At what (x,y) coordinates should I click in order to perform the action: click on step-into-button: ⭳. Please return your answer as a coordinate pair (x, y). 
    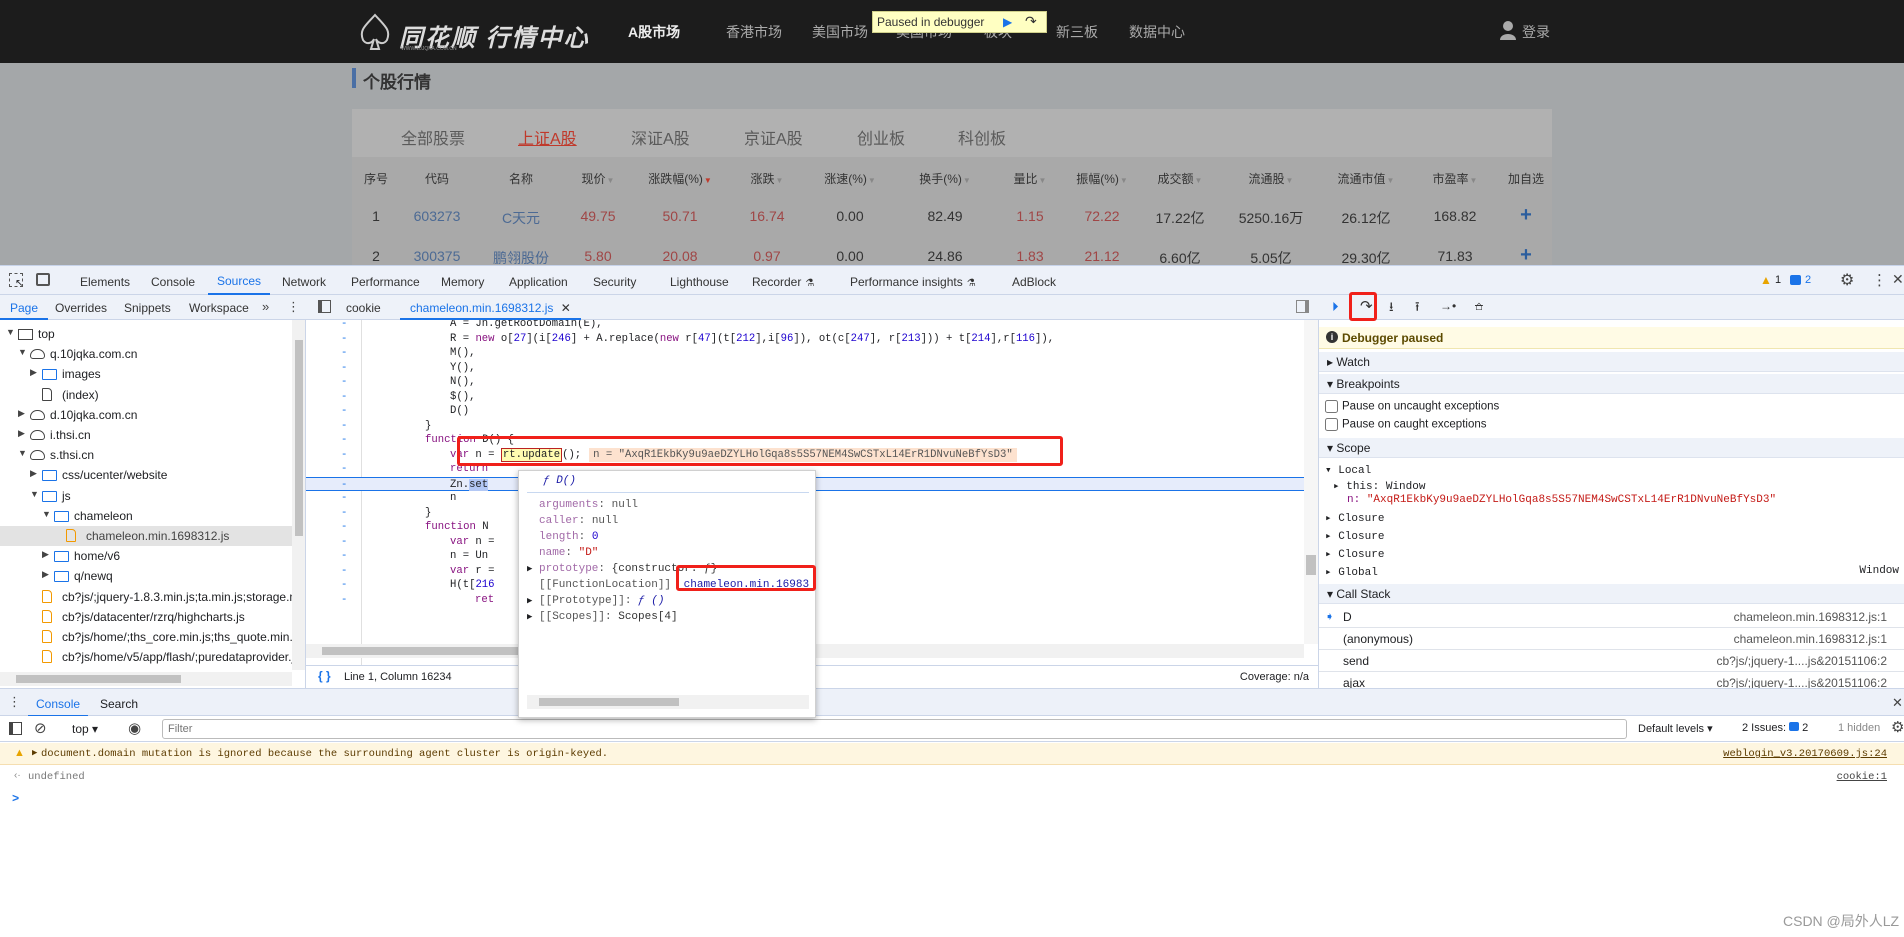
    Looking at the image, I should click on (1391, 309).